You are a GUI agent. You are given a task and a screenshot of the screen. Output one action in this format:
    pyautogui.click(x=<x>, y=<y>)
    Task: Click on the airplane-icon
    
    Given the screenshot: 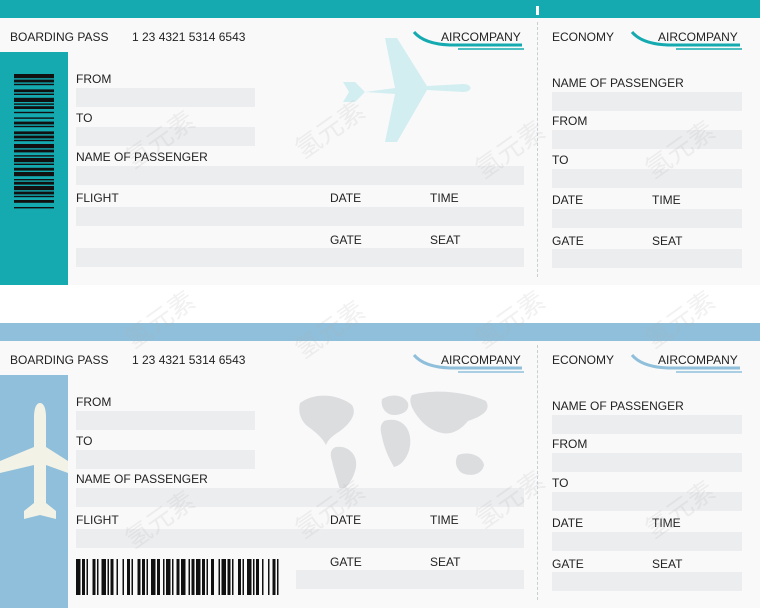 What is the action you would take?
    pyautogui.click(x=34, y=461)
    